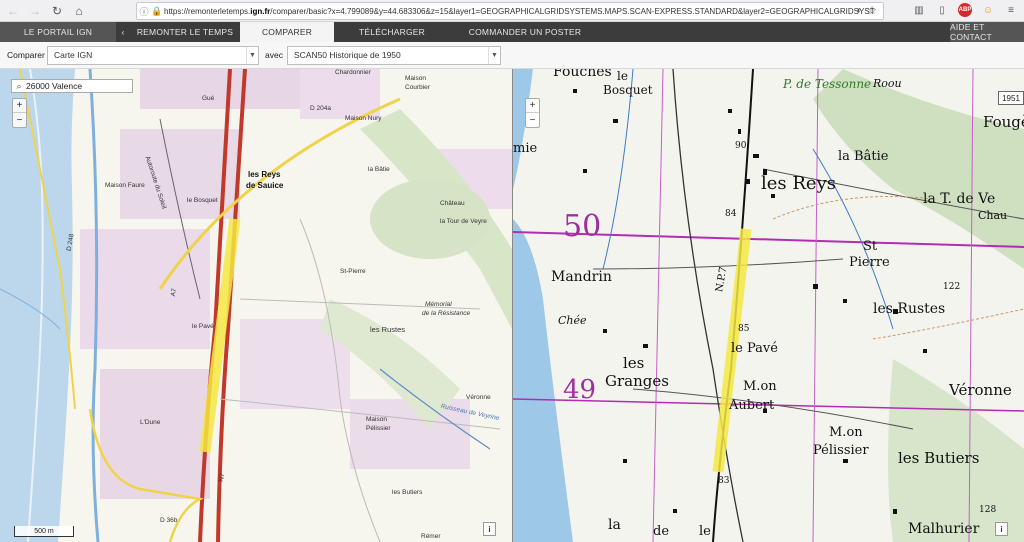  Describe the element at coordinates (446, 313) in the screenshot. I see `map-label: de la Résistance` at that location.